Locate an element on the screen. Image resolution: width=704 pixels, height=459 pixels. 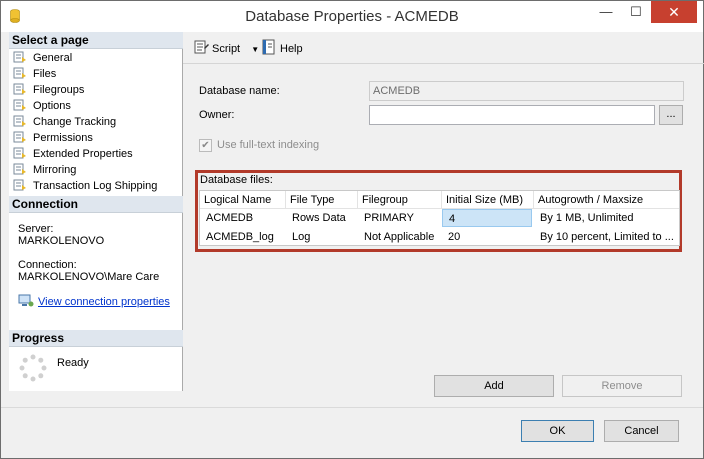
script-label: Script is located at coordinates (226, 49).